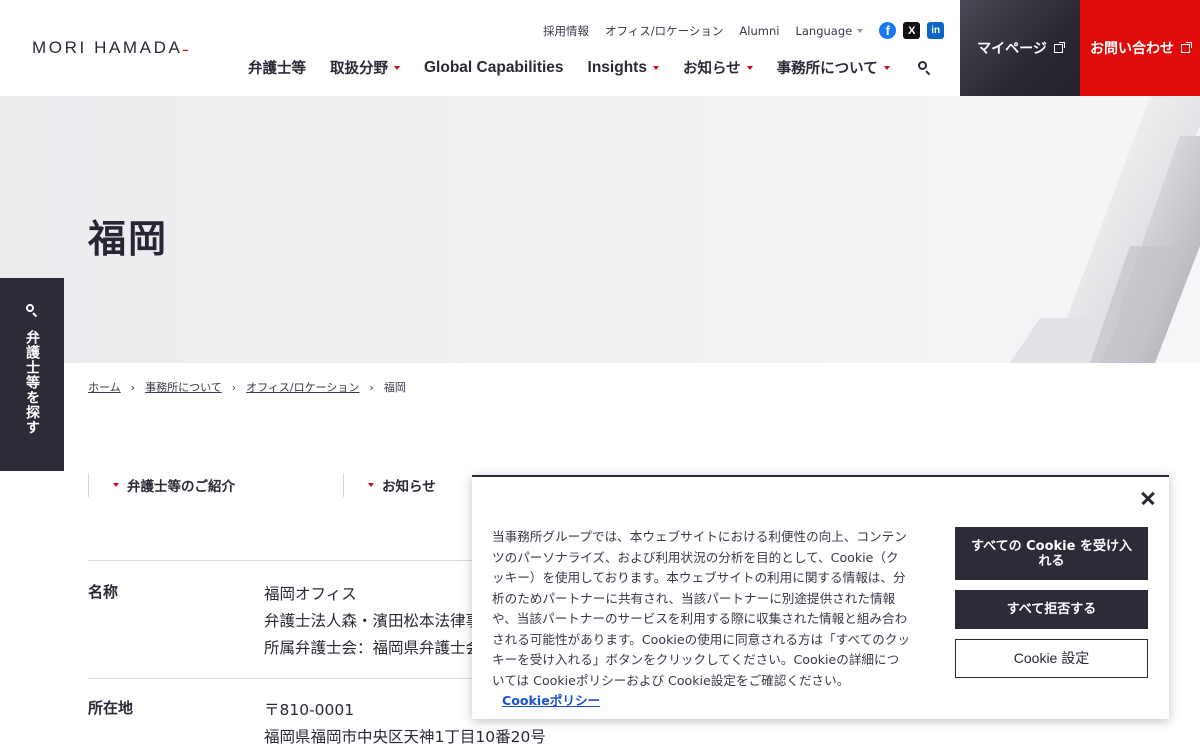 The height and width of the screenshot is (750, 1200). I want to click on info-label: 名称, so click(103, 592).